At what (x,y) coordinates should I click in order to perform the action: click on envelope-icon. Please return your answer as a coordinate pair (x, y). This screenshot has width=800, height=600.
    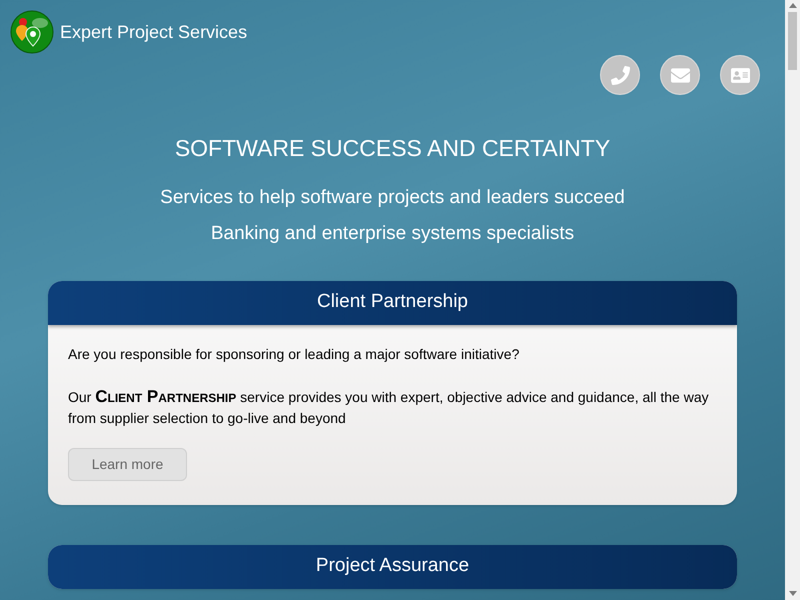
    Looking at the image, I should click on (680, 75).